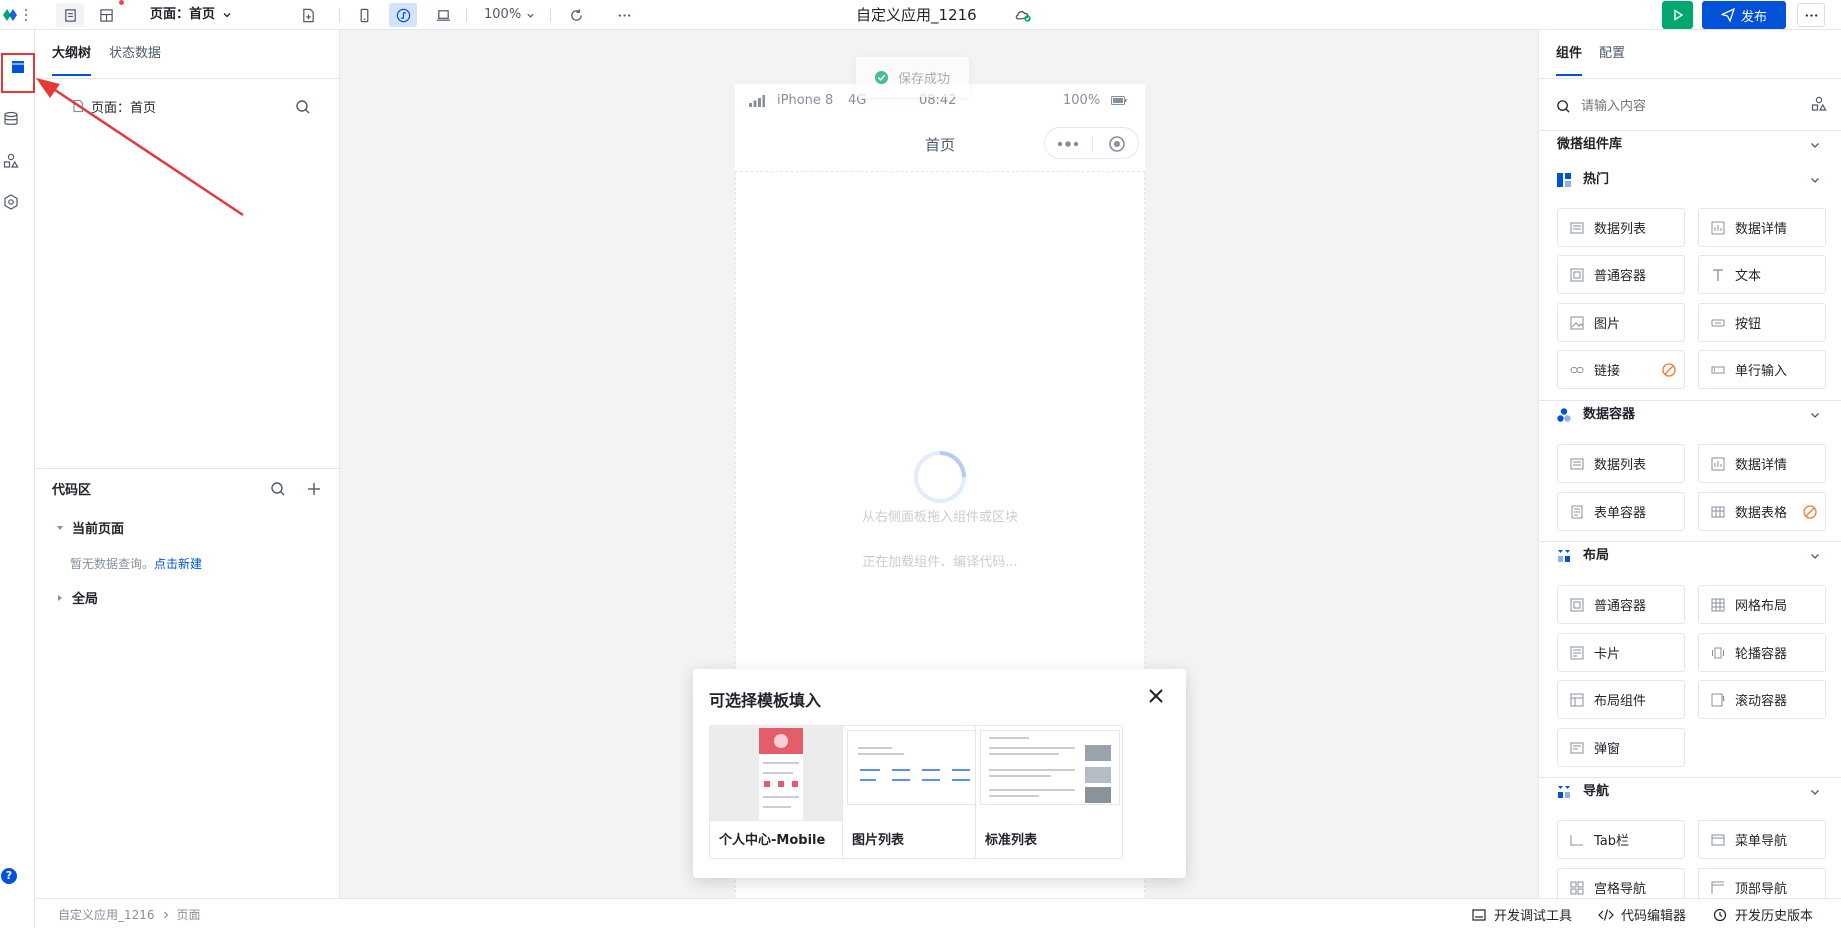 The width and height of the screenshot is (1841, 928). What do you see at coordinates (11, 202) in the screenshot?
I see `rail-settings-button` at bounding box center [11, 202].